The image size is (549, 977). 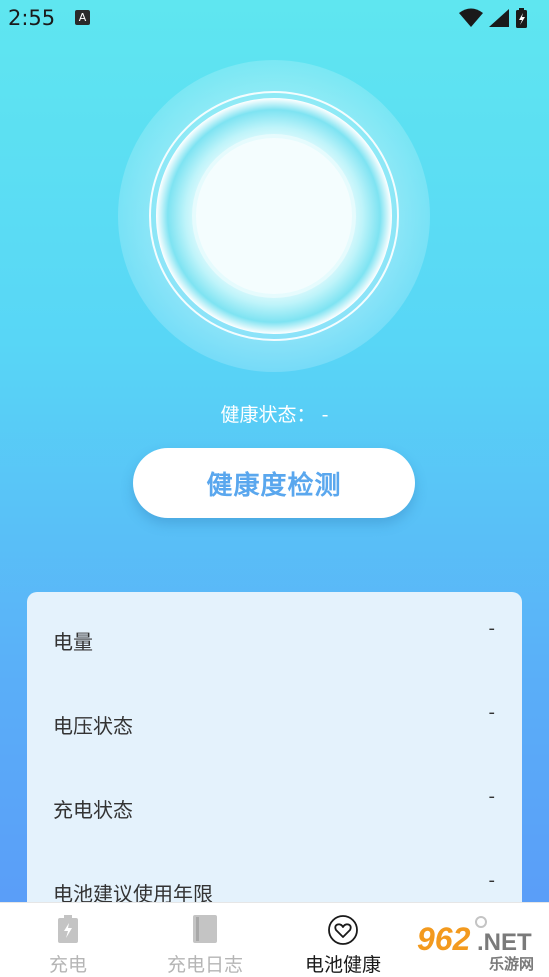 What do you see at coordinates (274, 483) in the screenshot?
I see `health-check-button: 健康度检测` at bounding box center [274, 483].